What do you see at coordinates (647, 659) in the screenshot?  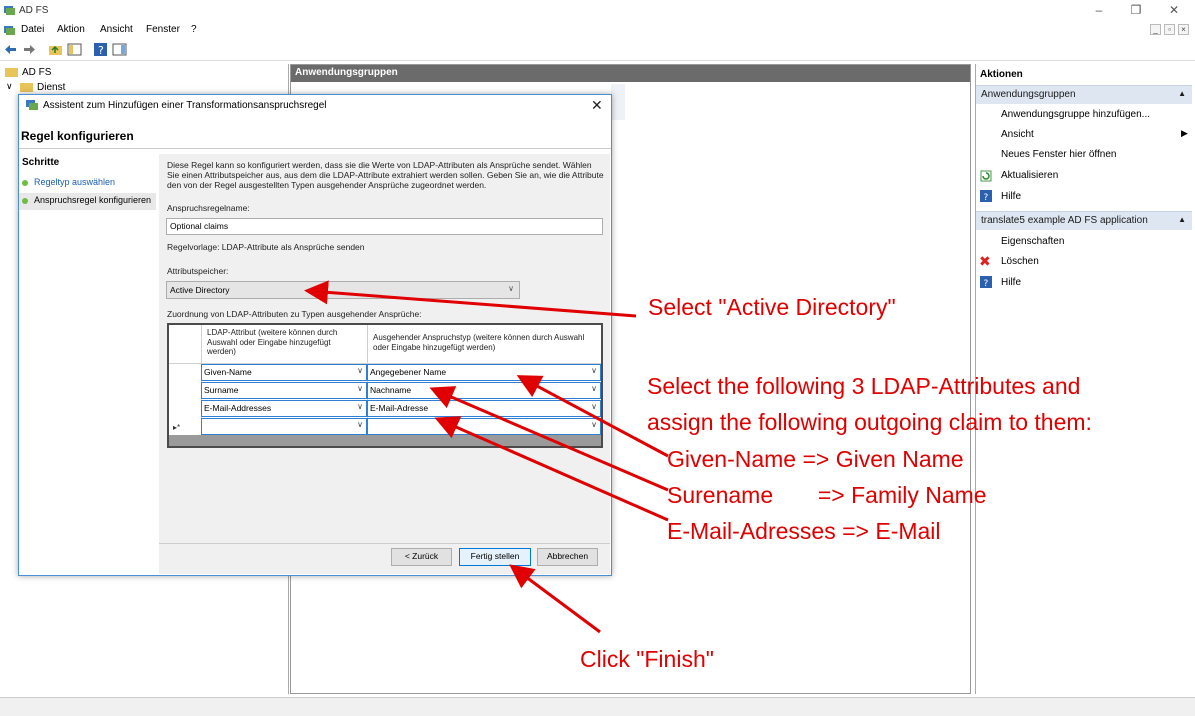 I see `annotation-click-finish: Click "Finish"` at bounding box center [647, 659].